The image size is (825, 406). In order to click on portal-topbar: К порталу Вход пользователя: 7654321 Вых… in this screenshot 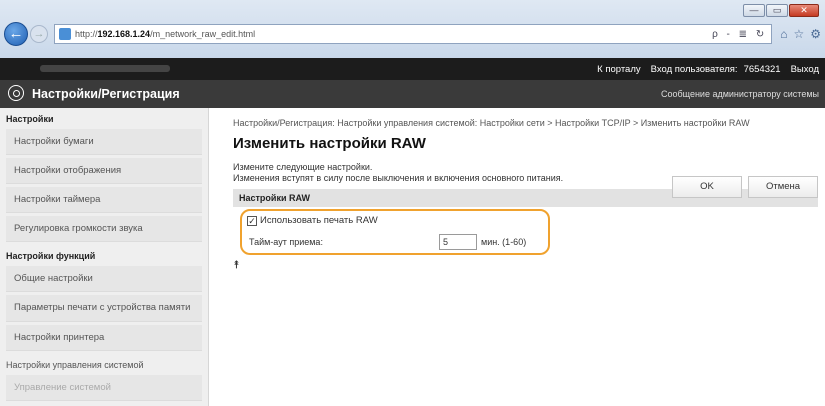, I will do `click(412, 69)`.